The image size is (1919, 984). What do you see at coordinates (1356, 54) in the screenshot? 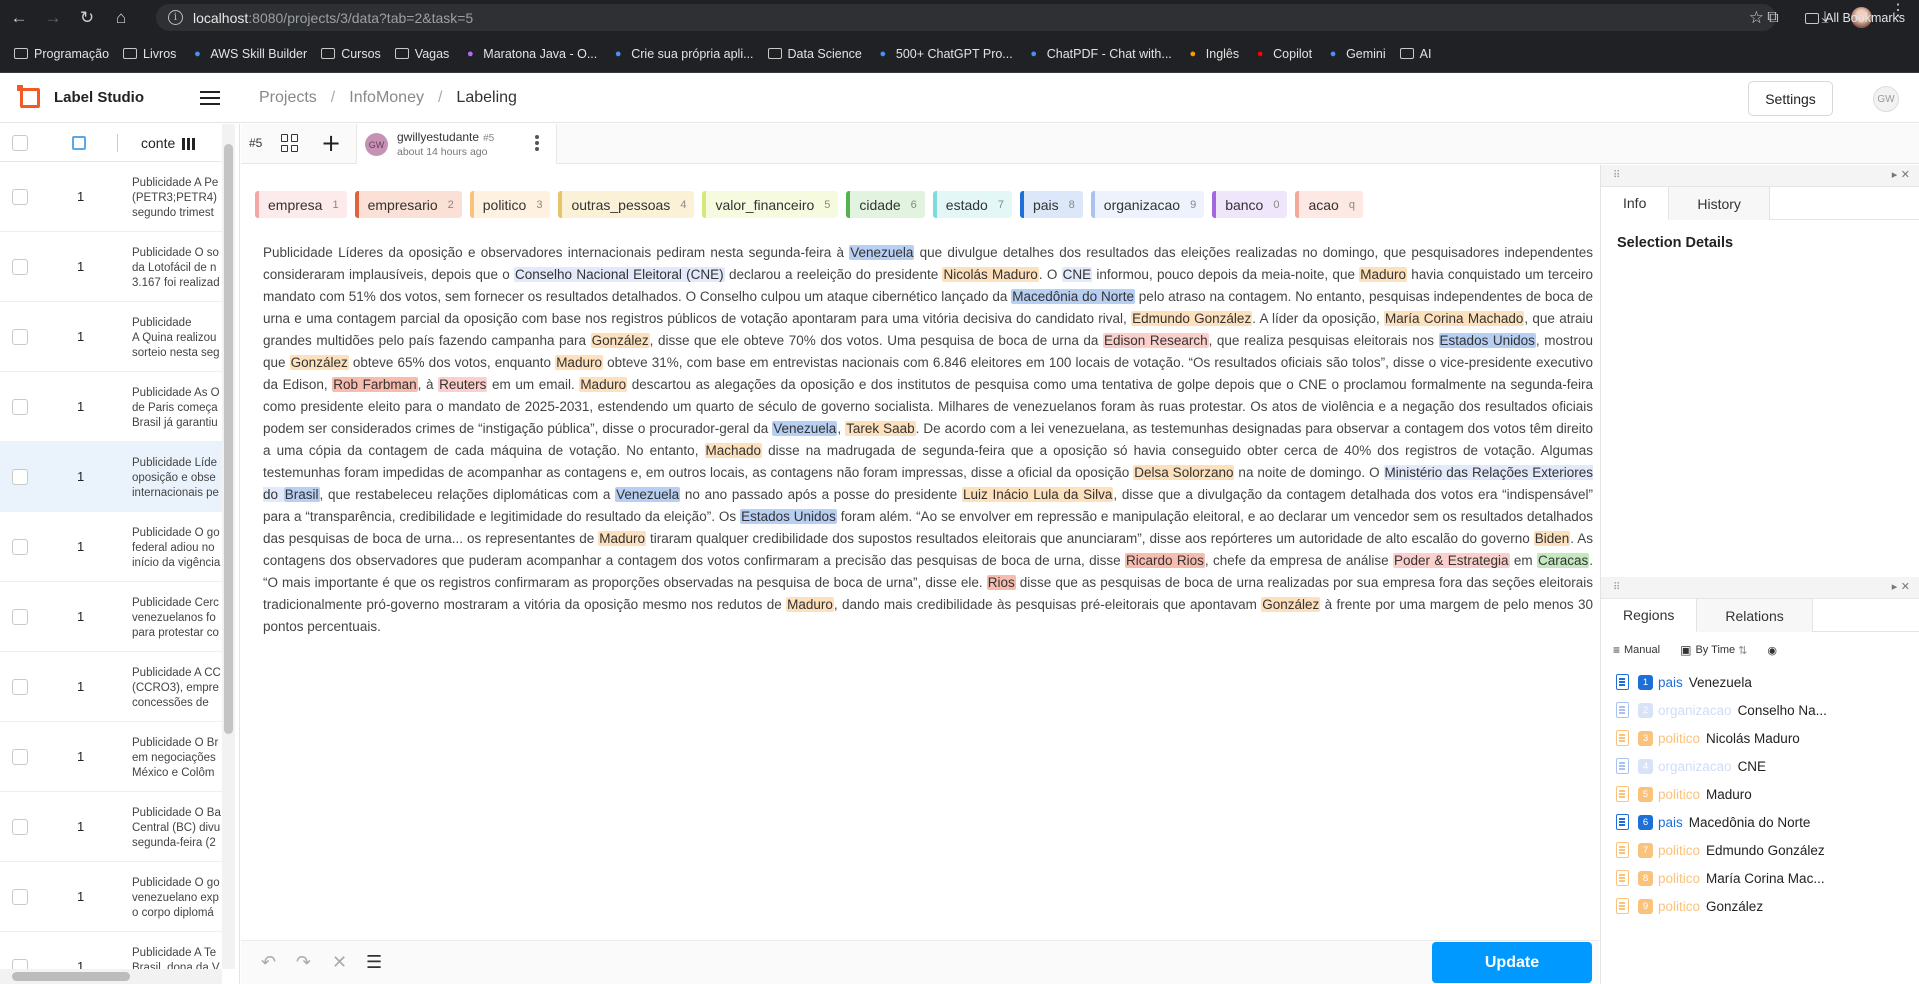
I see `bookmark-item: ● Gemini` at bounding box center [1356, 54].